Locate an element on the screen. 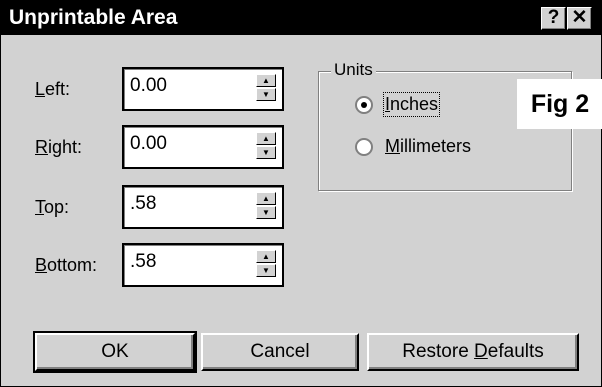  bottom-value: .58 is located at coordinates (143, 262).